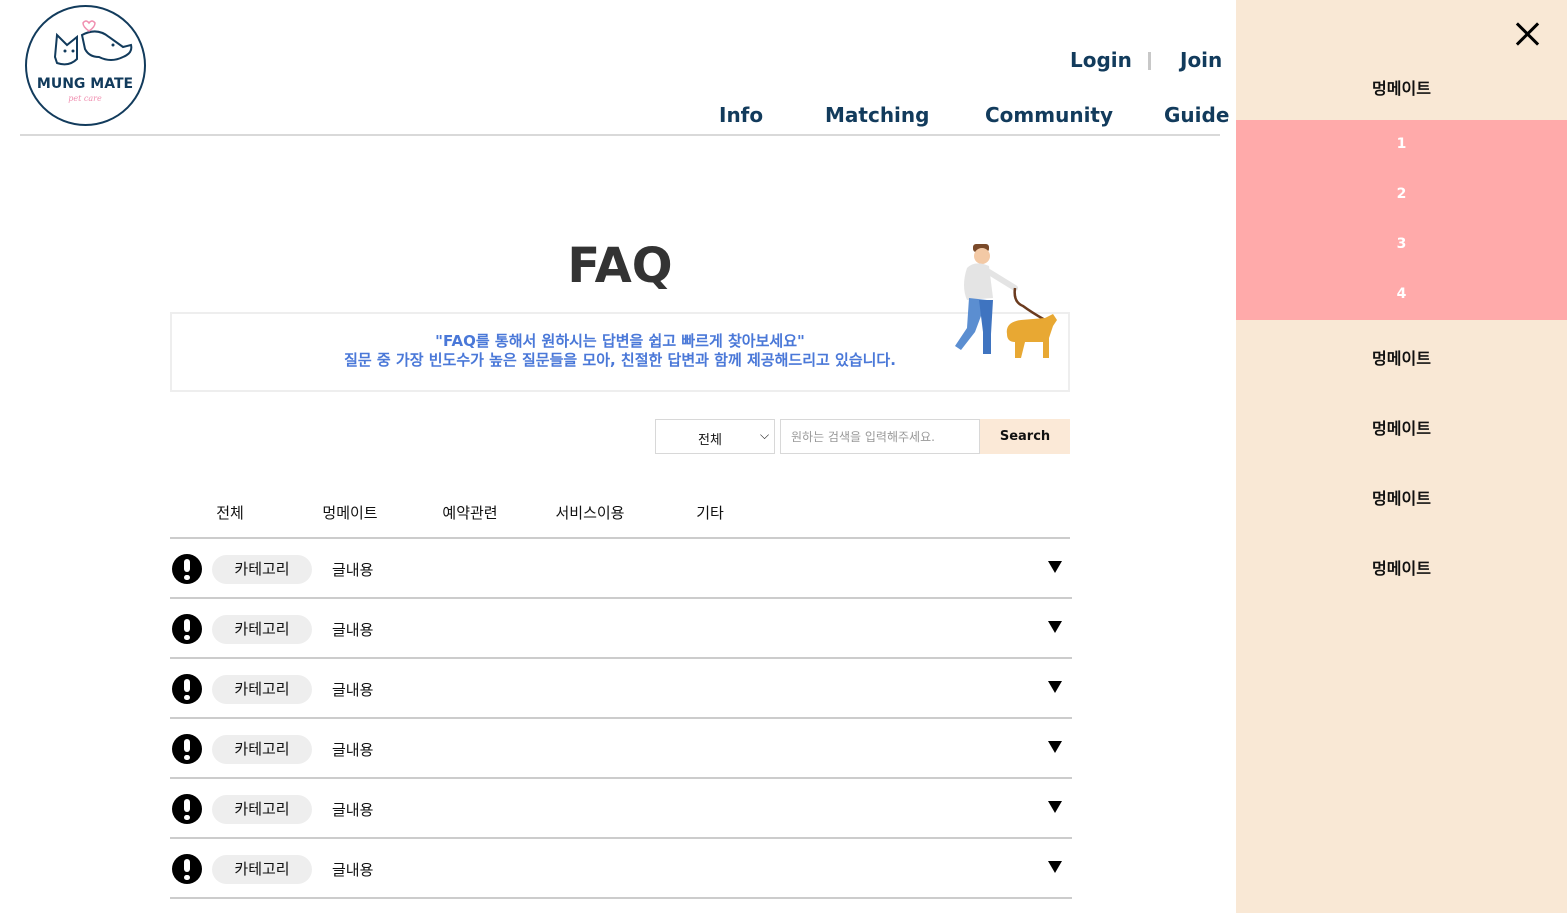 The height and width of the screenshot is (913, 1567). What do you see at coordinates (620, 135) in the screenshot?
I see `header-divider` at bounding box center [620, 135].